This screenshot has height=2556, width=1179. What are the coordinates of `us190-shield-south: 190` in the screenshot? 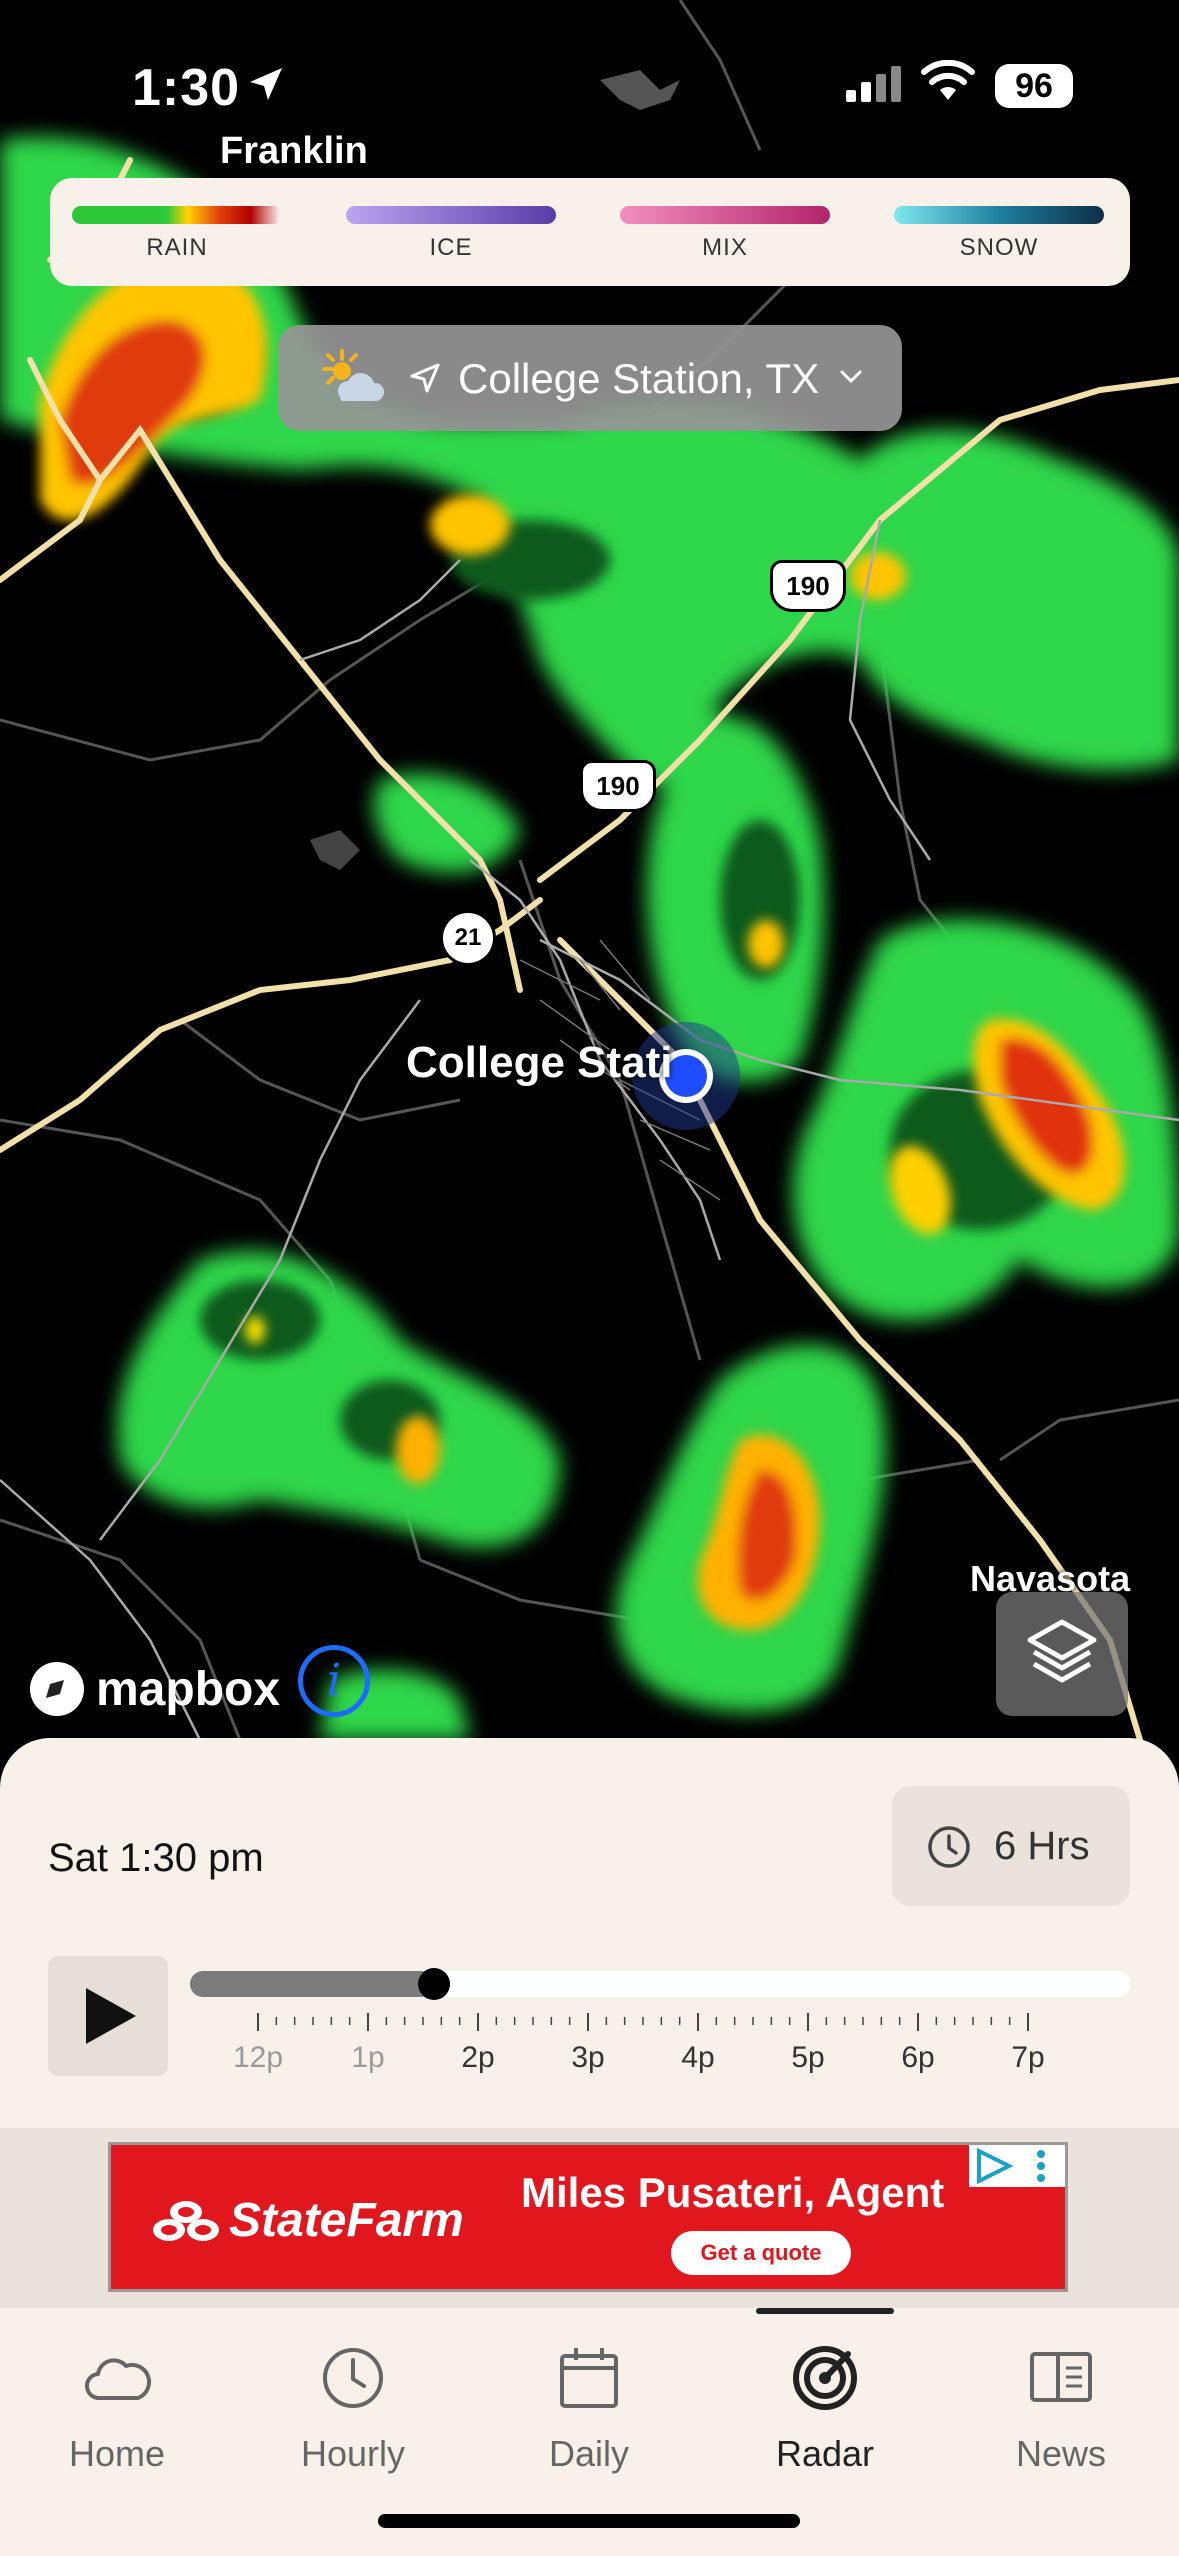 It's located at (618, 786).